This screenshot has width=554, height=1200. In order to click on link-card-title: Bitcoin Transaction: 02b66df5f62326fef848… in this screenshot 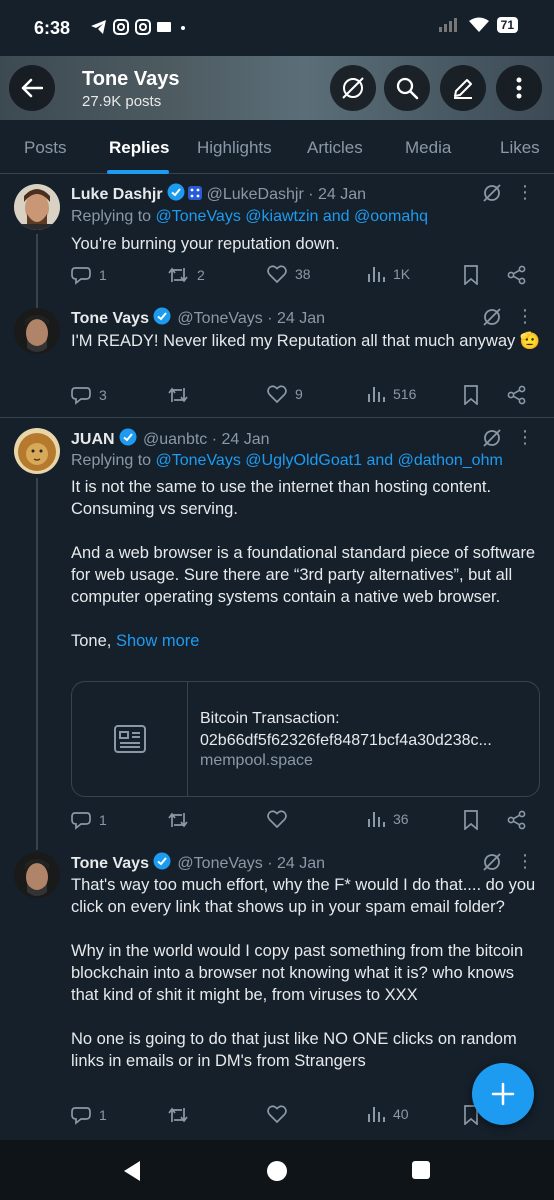, I will do `click(365, 730)`.